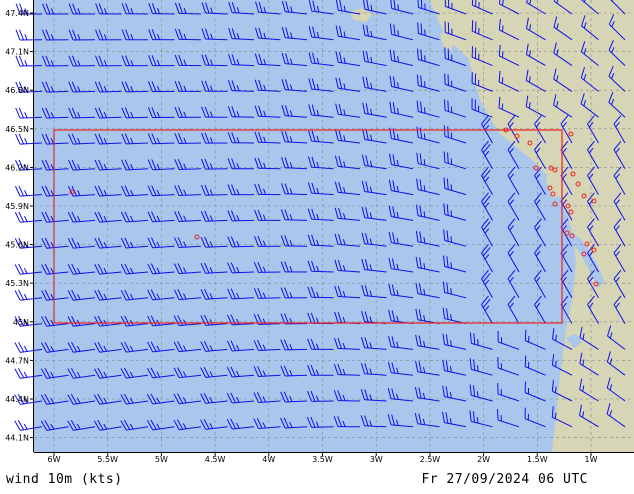  I want to click on latitude-label: 46.2N, so click(17, 167).